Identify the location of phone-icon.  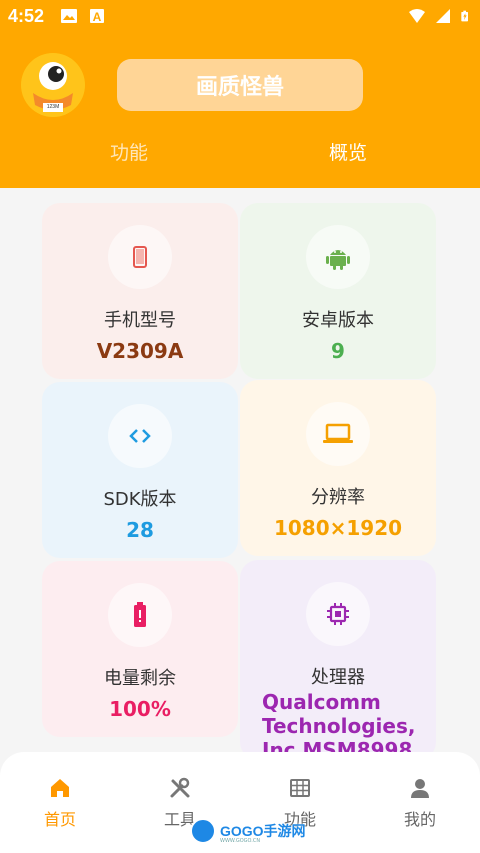
(140, 257).